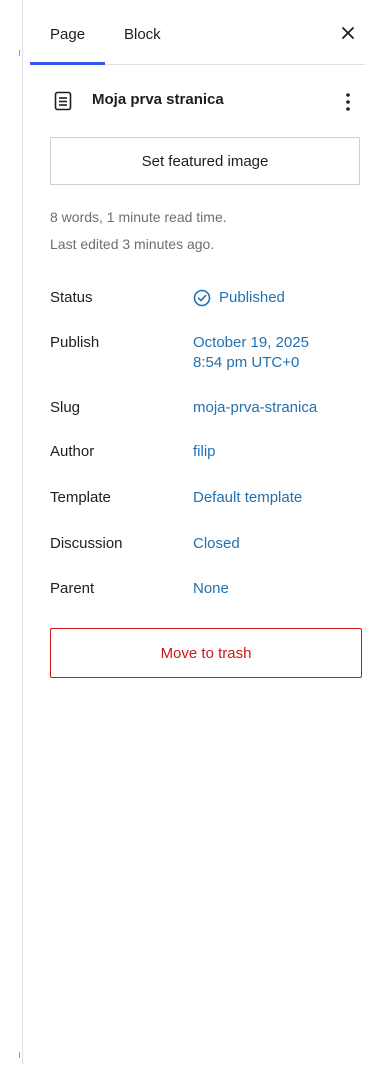  Describe the element at coordinates (22, 532) in the screenshot. I see `panel-divider` at that location.